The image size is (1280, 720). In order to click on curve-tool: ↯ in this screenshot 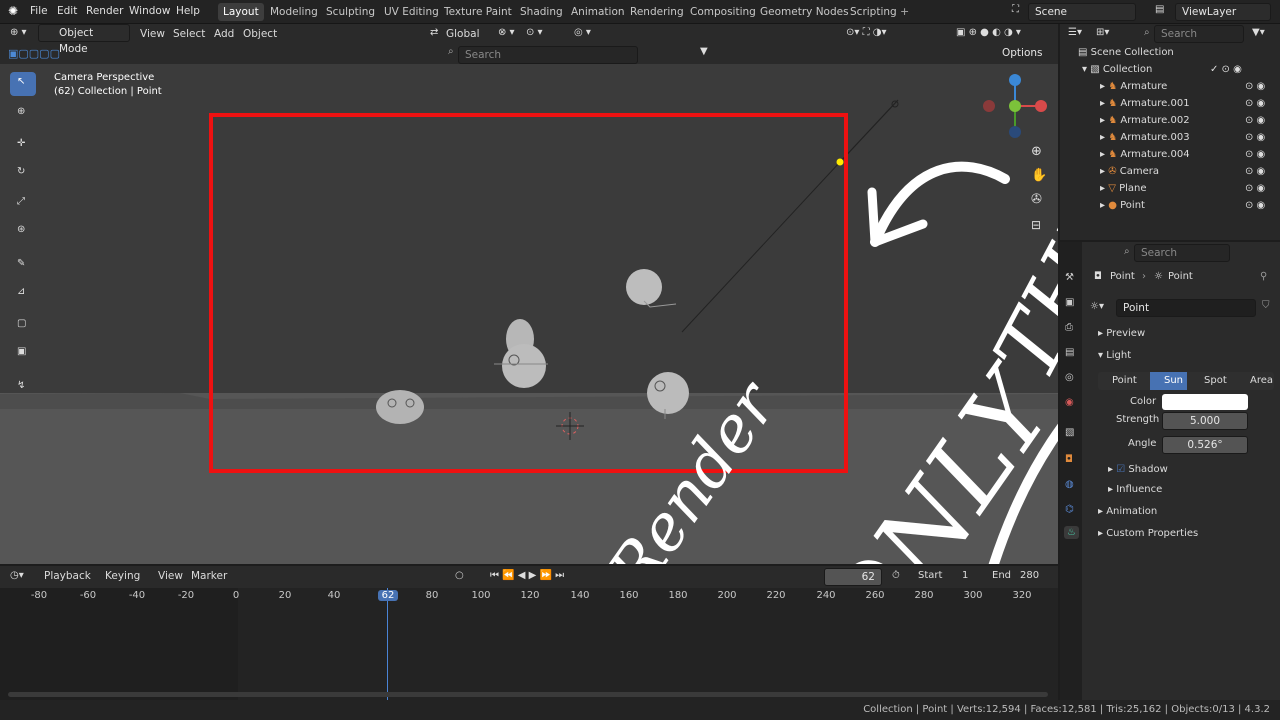, I will do `click(23, 388)`.